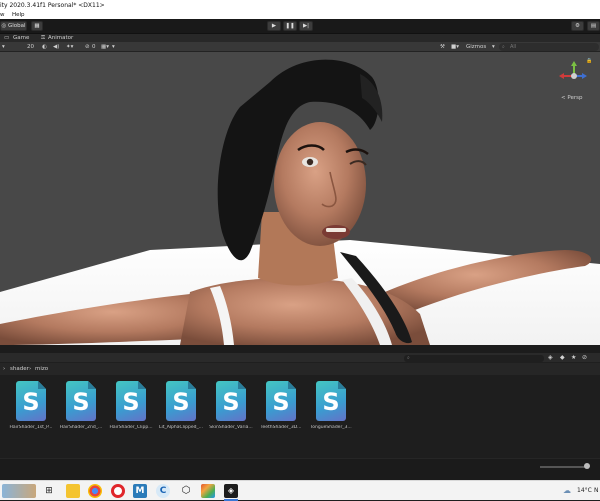 The image size is (600, 501). I want to click on effects-toggle-icon: ✦▾, so click(69, 47).